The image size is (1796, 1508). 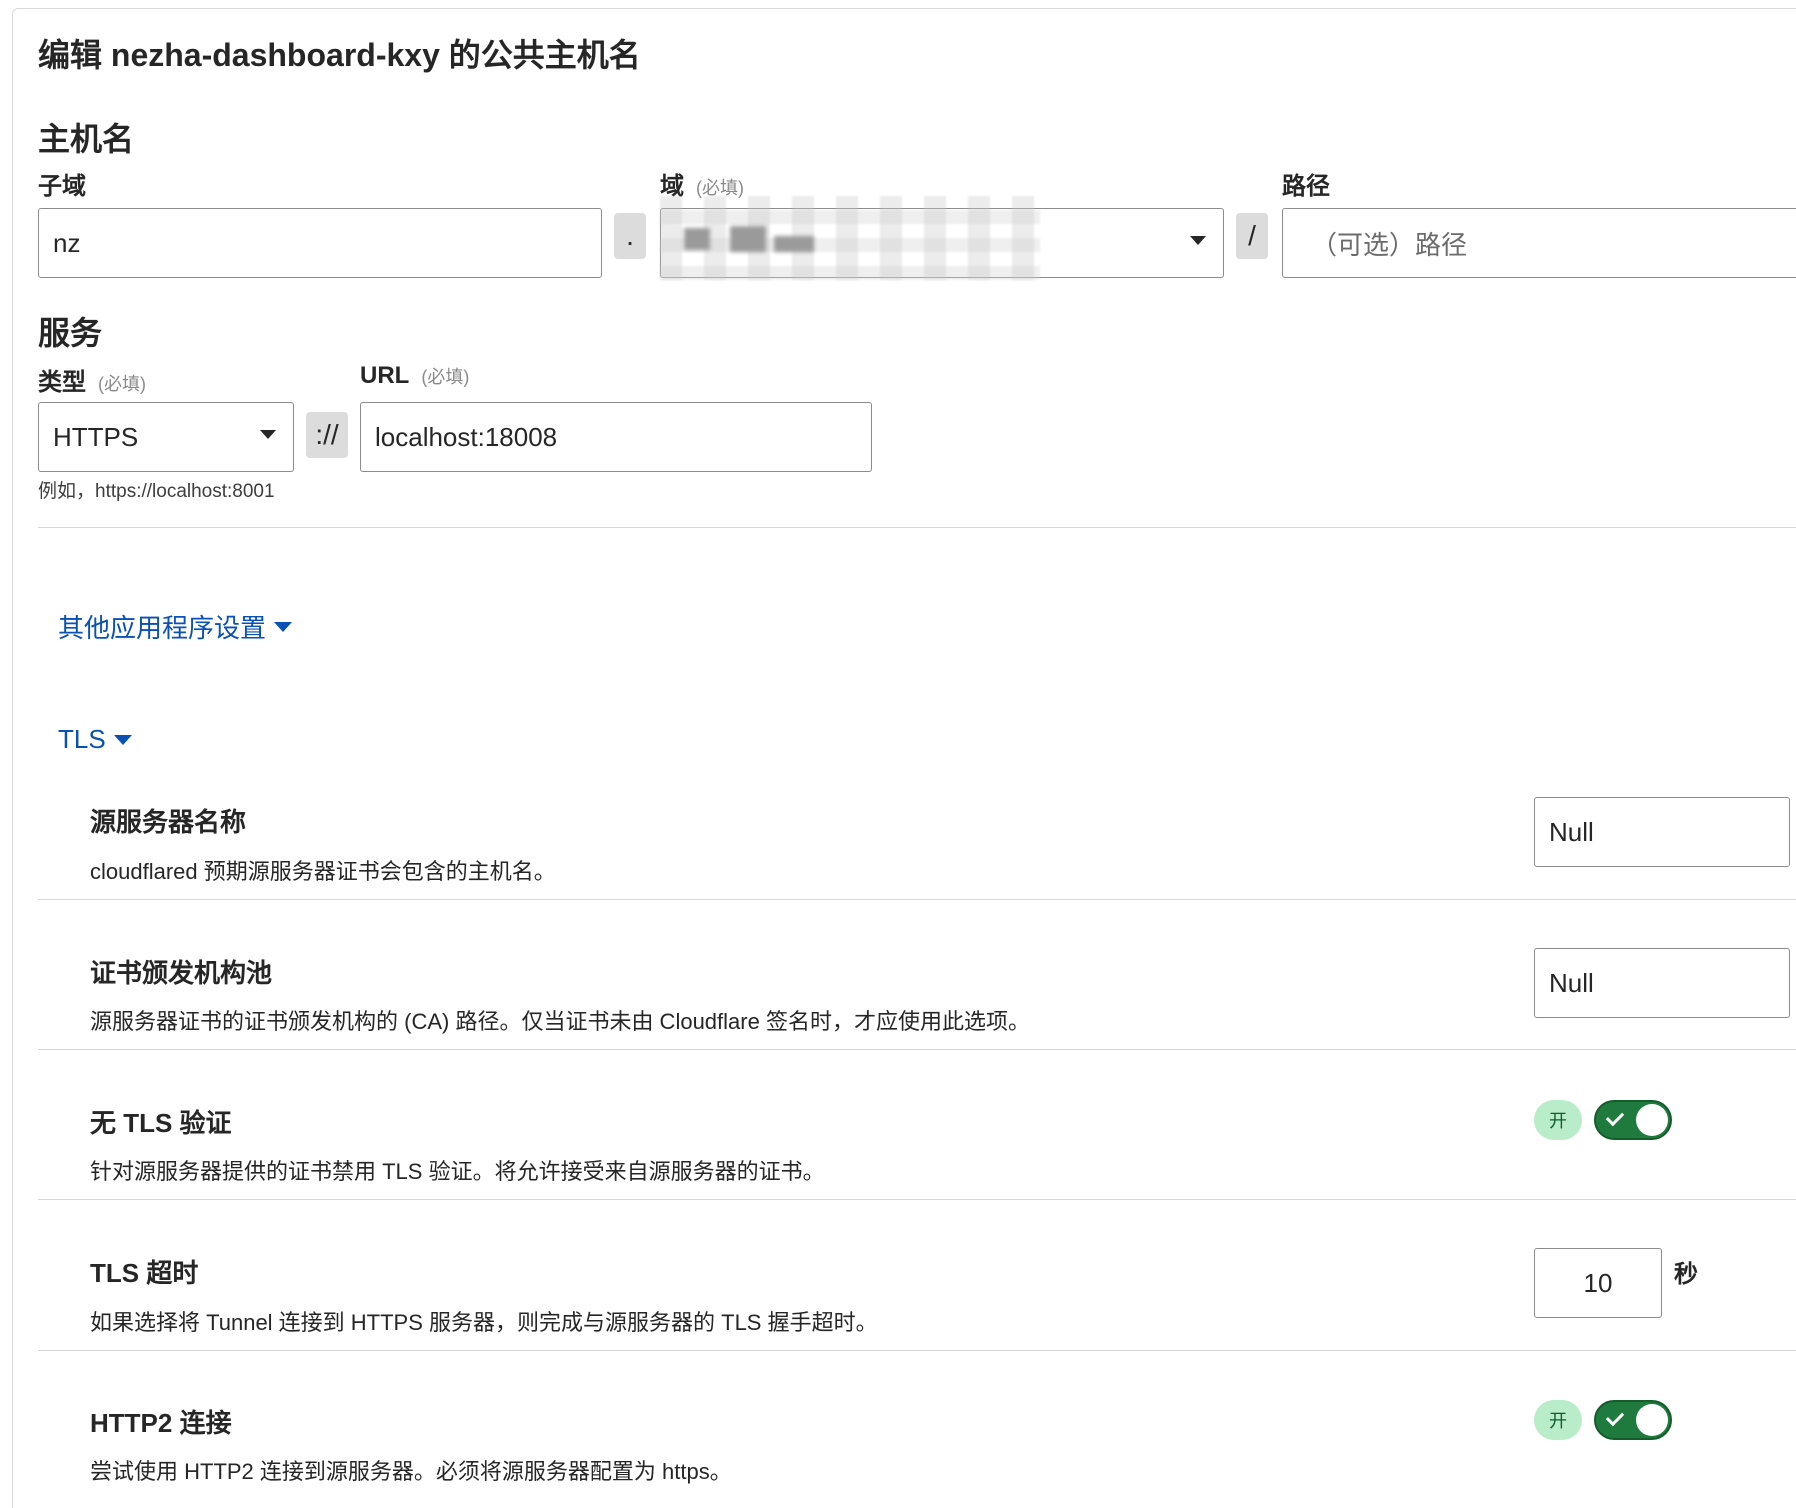 What do you see at coordinates (86, 139) in the screenshot?
I see `hostname-section-title: 主机名` at bounding box center [86, 139].